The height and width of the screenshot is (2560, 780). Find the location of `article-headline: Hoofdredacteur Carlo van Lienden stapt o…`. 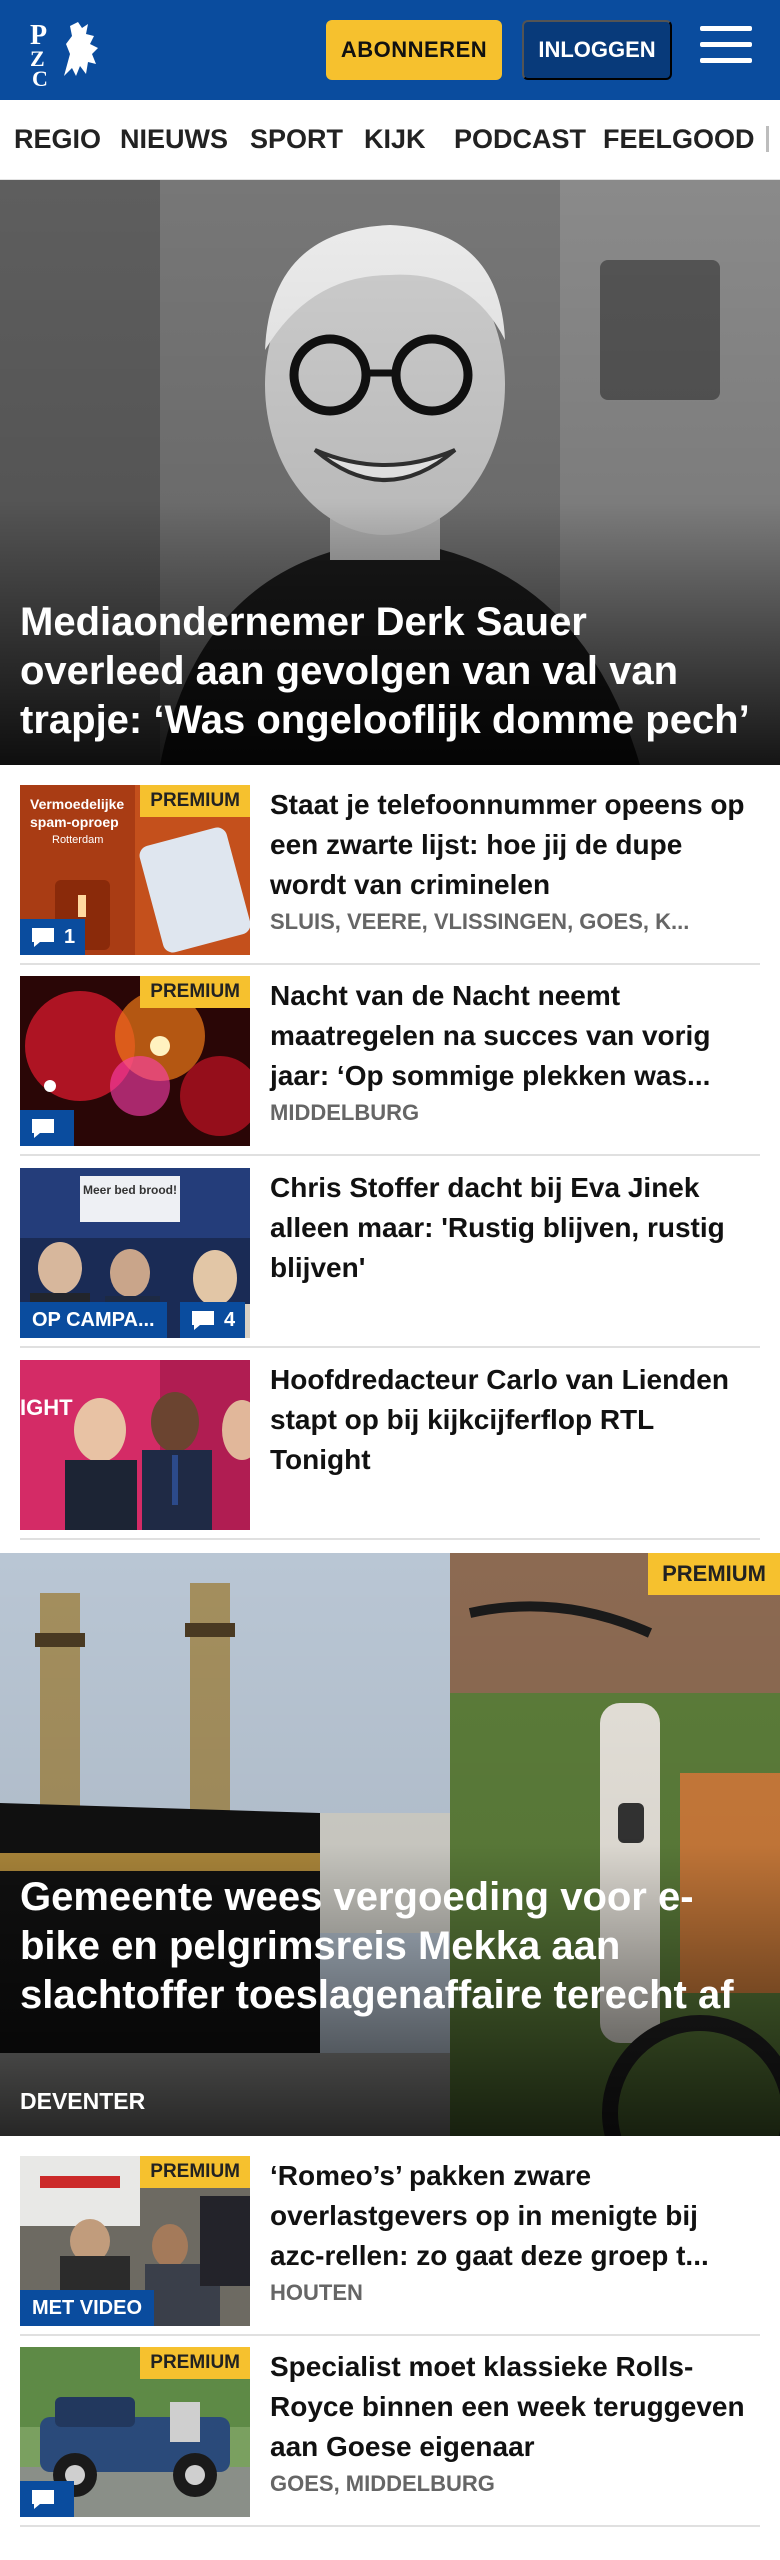

article-headline: Hoofdredacteur Carlo van Lienden stapt o… is located at coordinates (515, 1420).